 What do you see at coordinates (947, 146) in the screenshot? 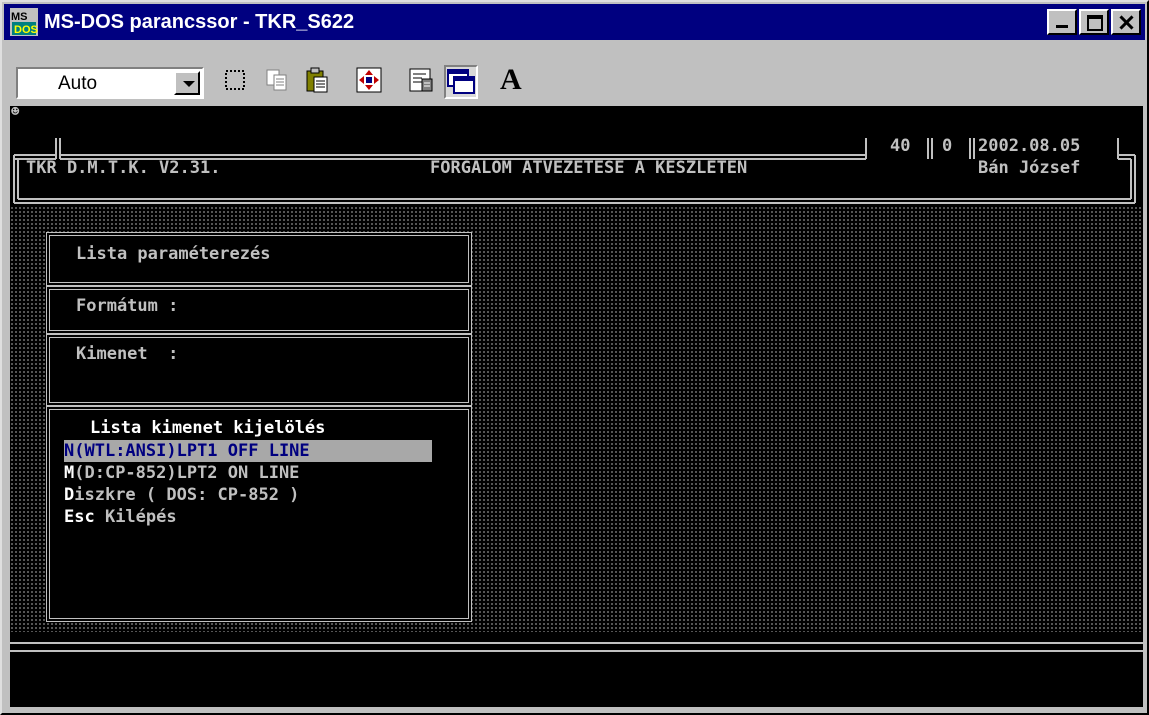
I see `counter-2: 0` at bounding box center [947, 146].